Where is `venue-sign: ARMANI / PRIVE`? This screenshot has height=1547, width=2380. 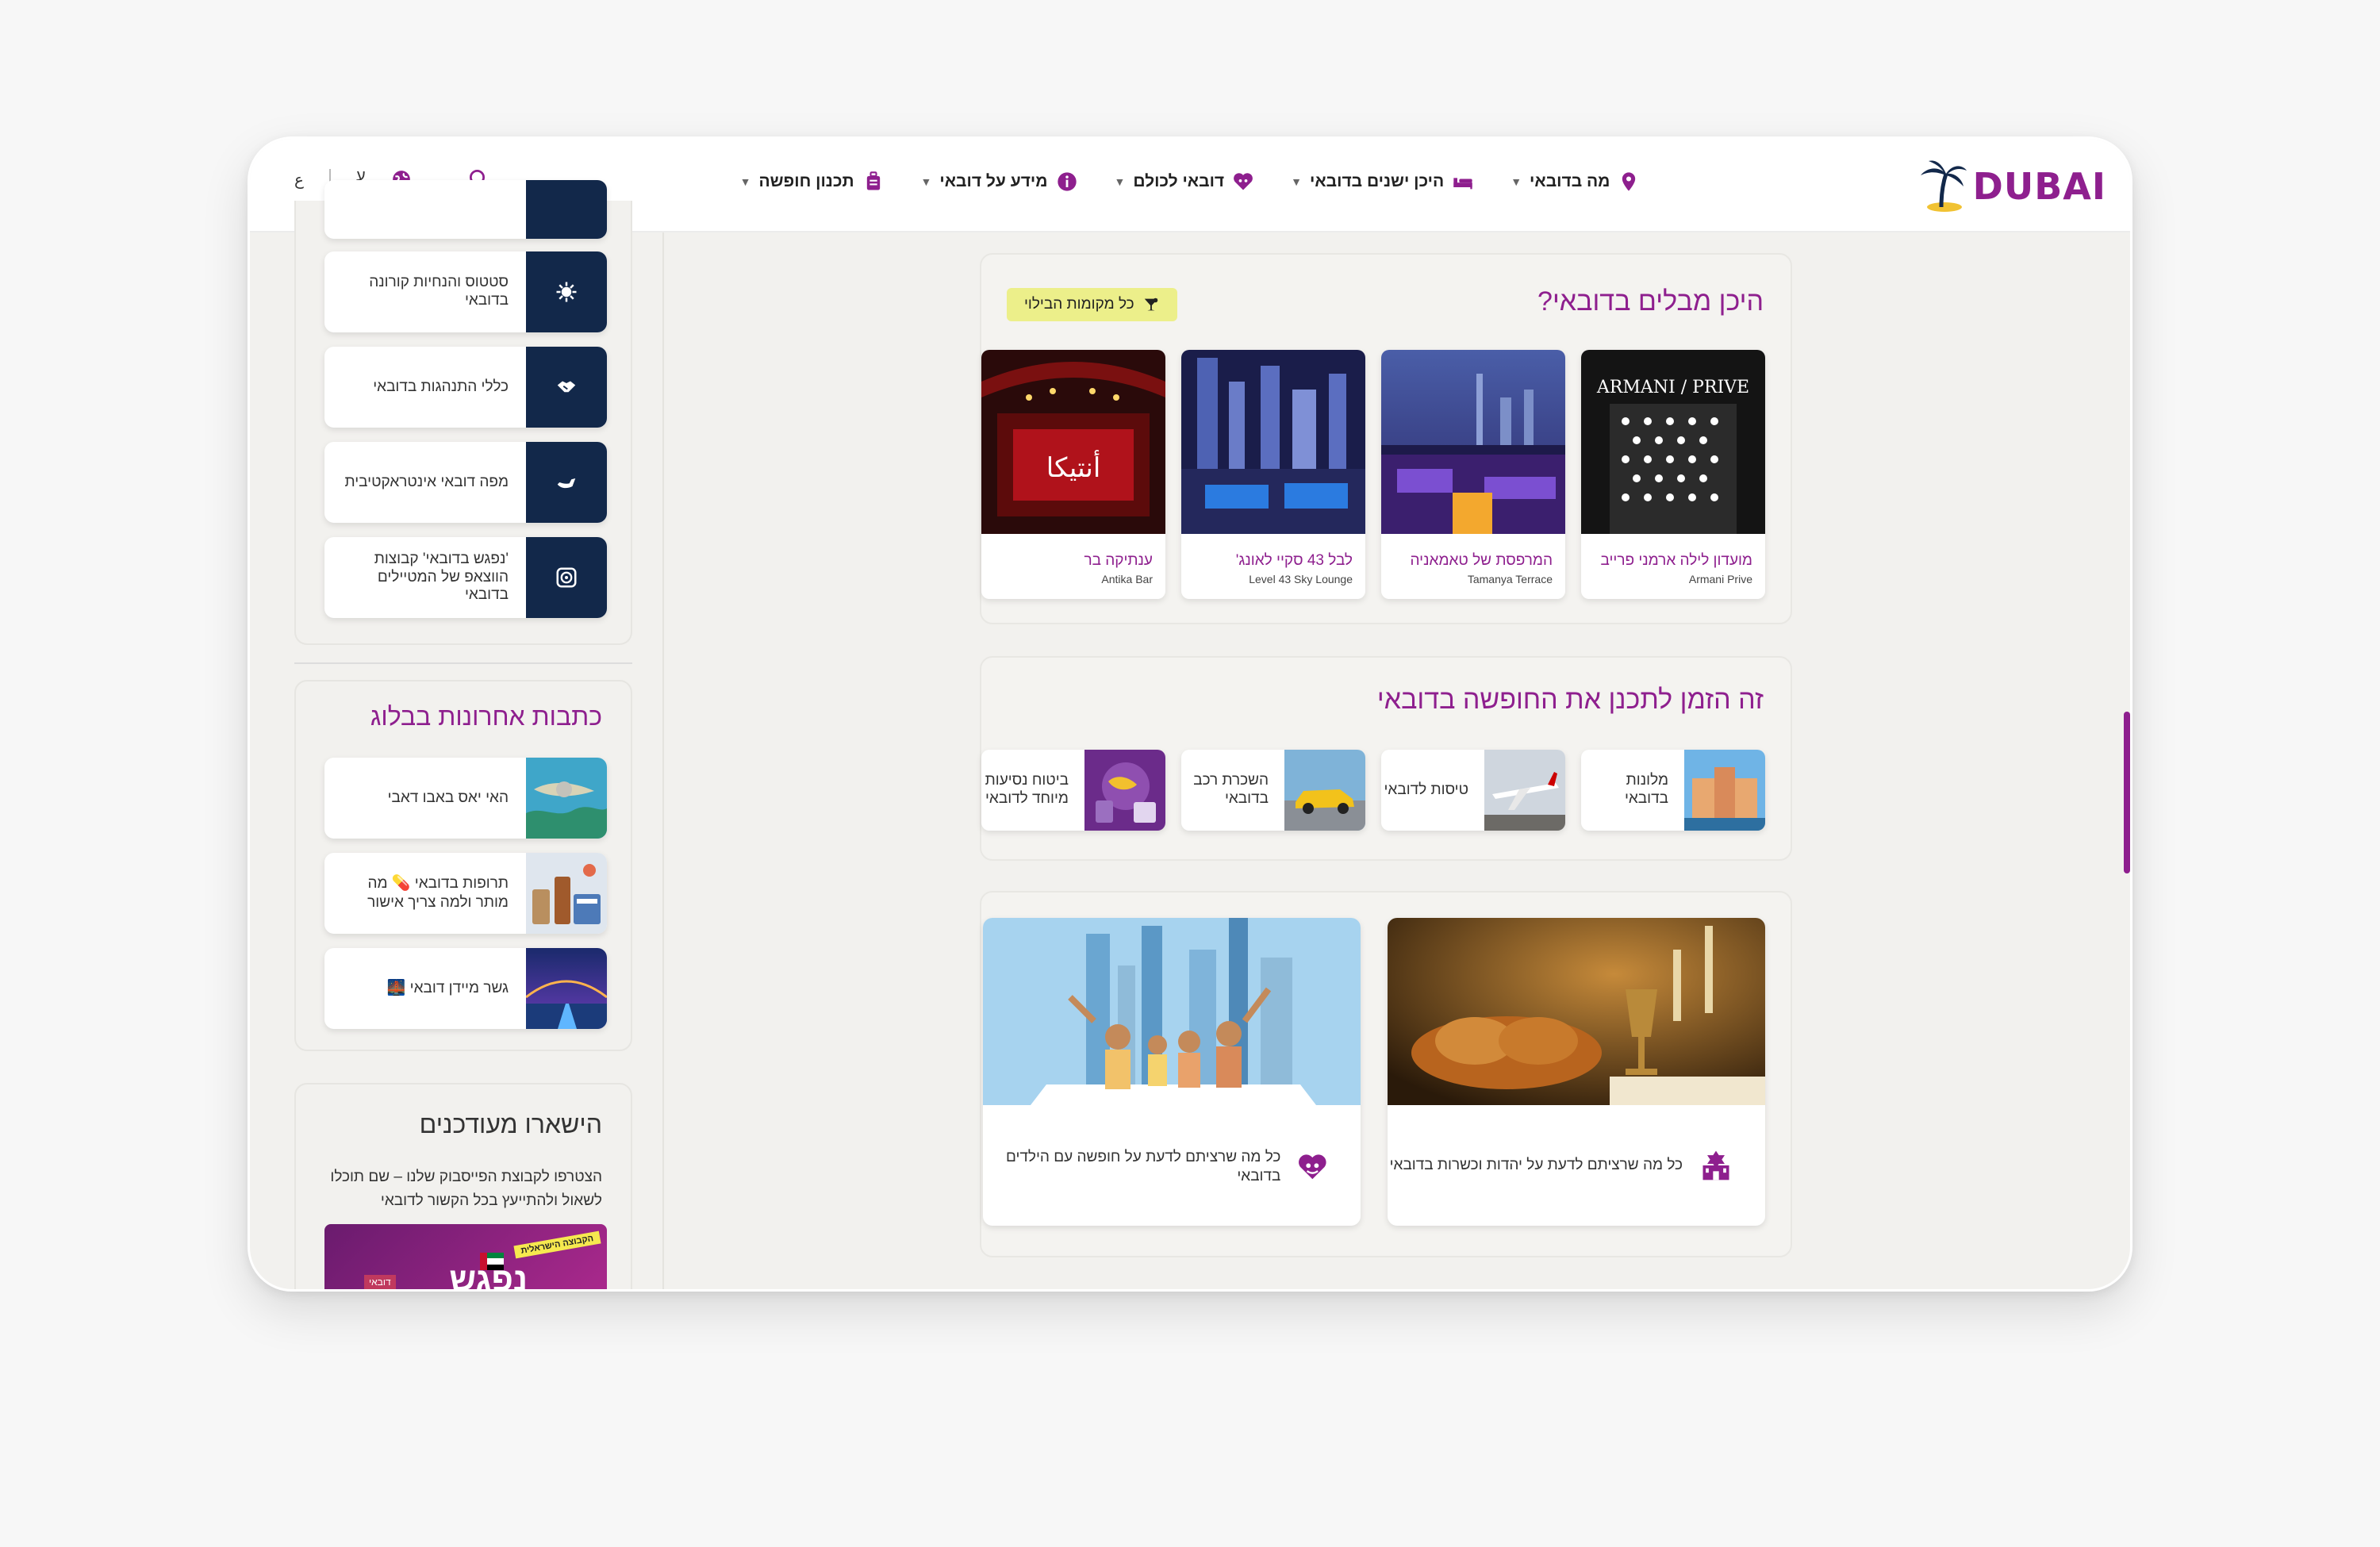
venue-sign: ARMANI / PRIVE is located at coordinates (1672, 387).